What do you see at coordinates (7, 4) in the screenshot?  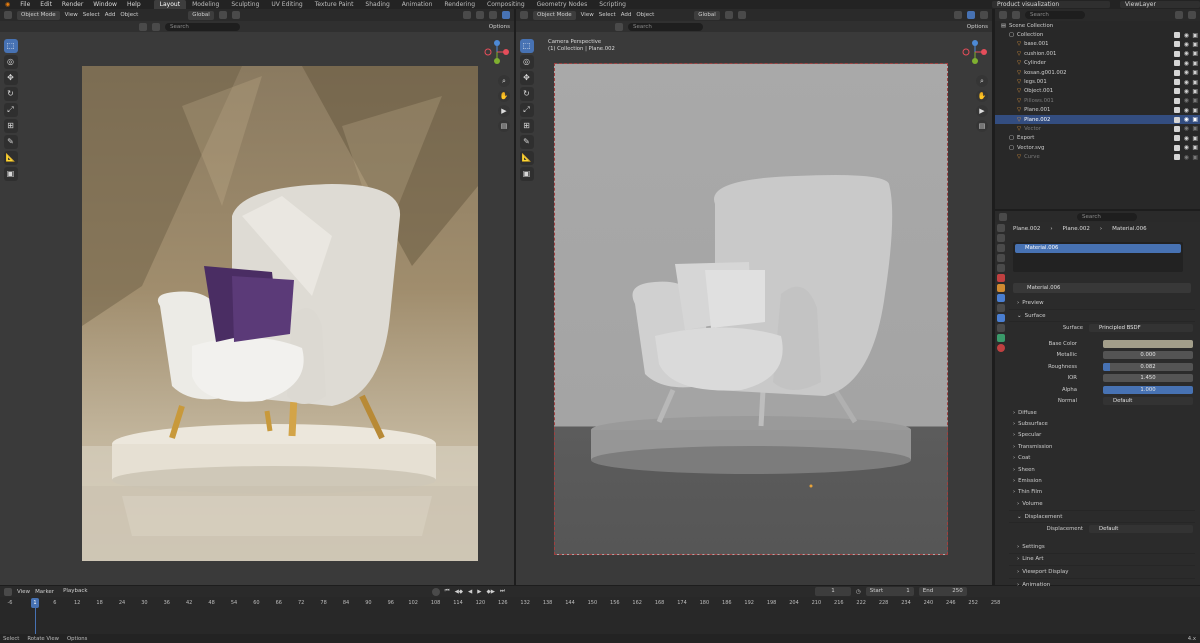 I see `blender-logo-icon: ◉` at bounding box center [7, 4].